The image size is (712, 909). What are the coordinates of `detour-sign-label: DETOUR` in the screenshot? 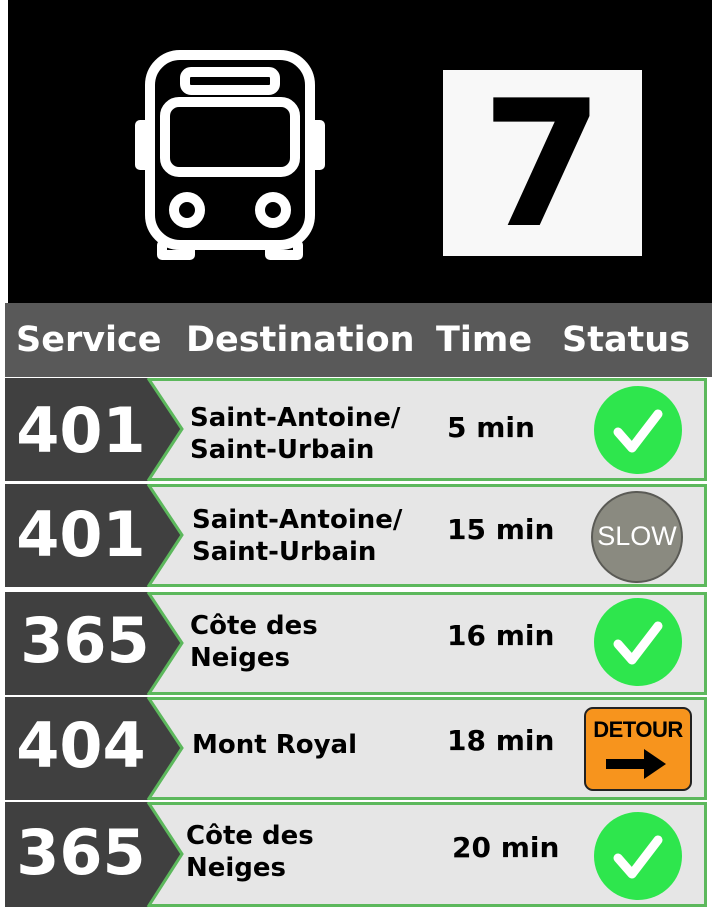 It's located at (638, 729).